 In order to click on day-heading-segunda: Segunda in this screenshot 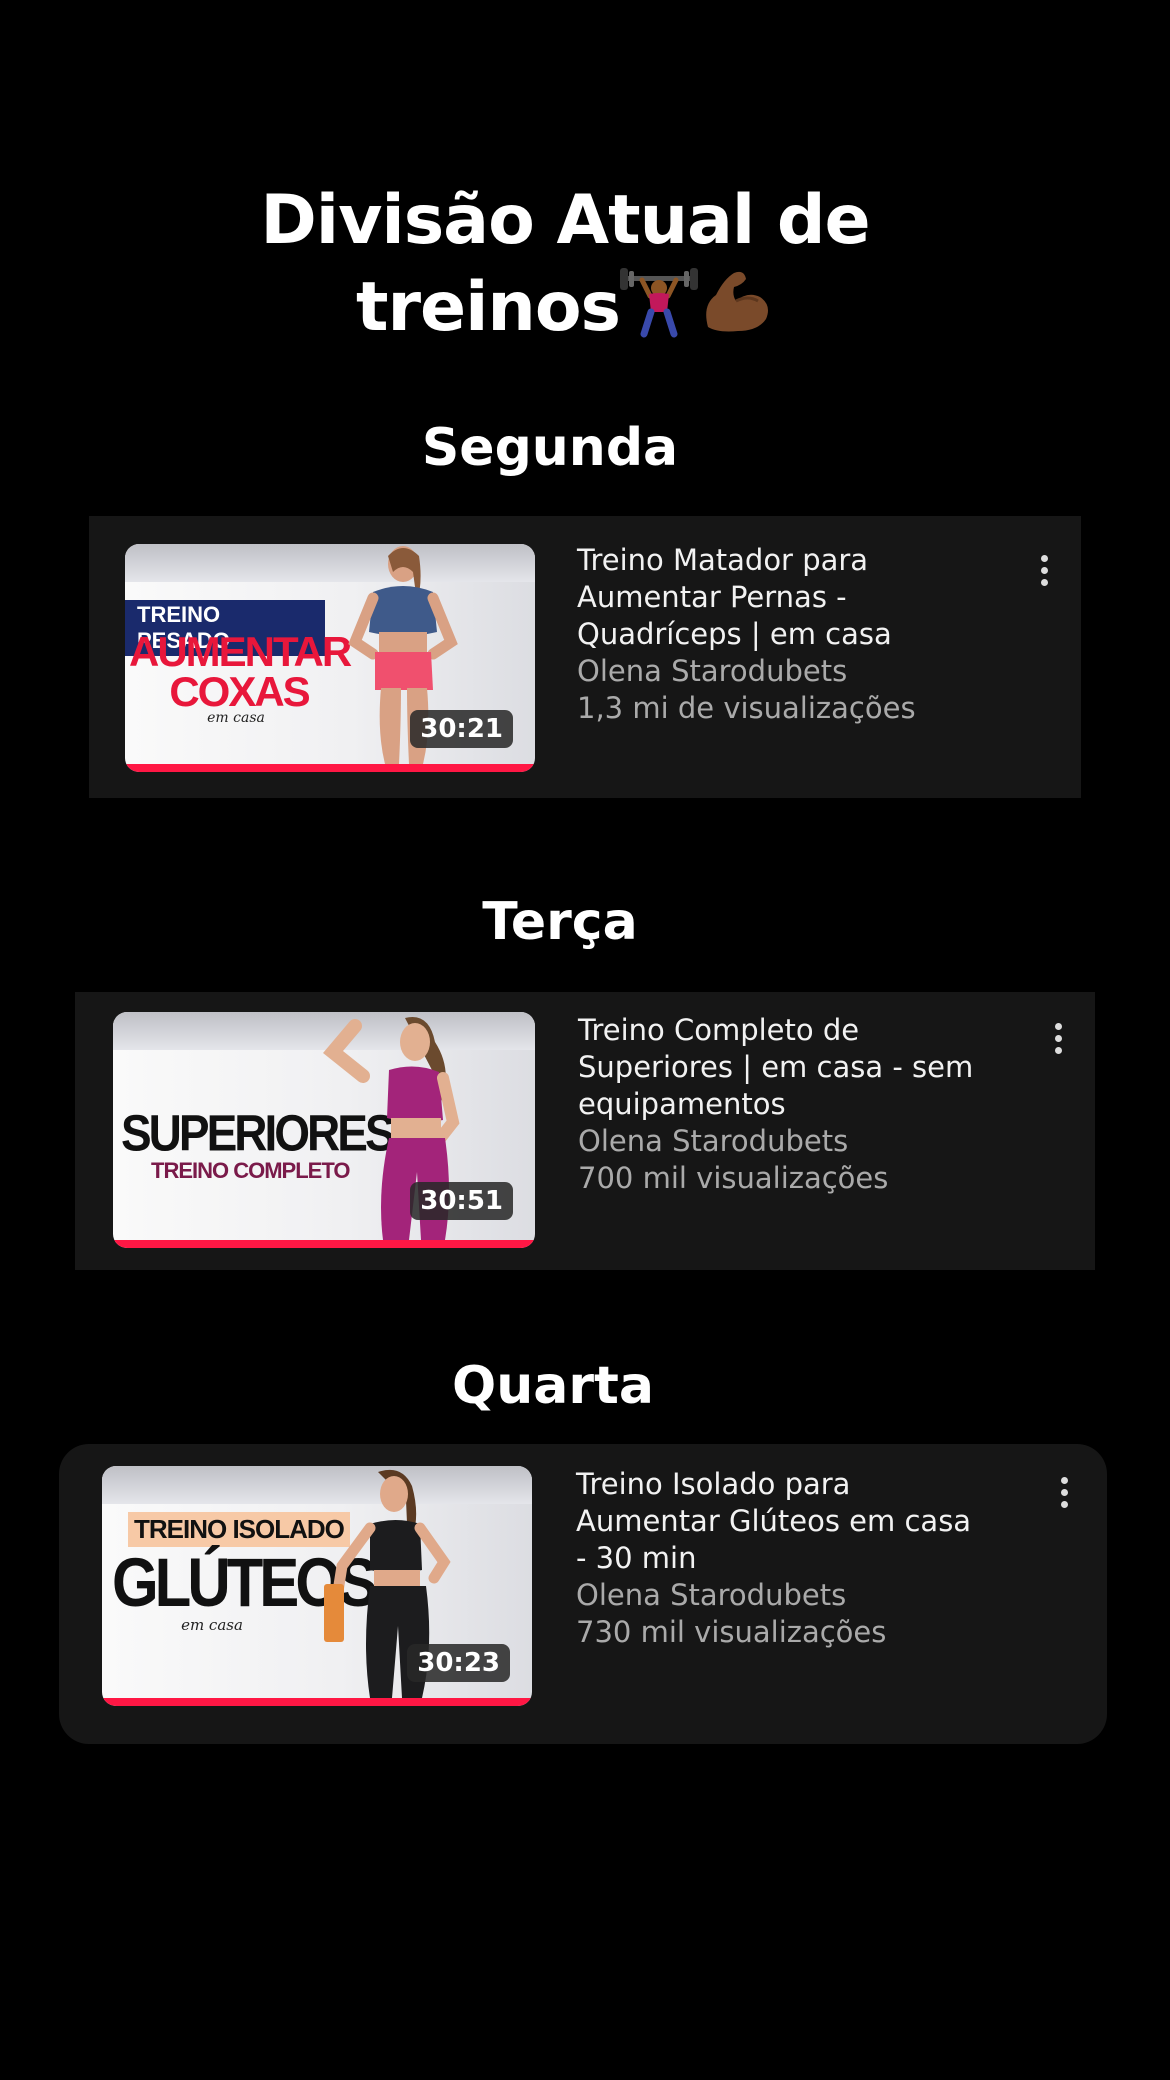, I will do `click(550, 448)`.